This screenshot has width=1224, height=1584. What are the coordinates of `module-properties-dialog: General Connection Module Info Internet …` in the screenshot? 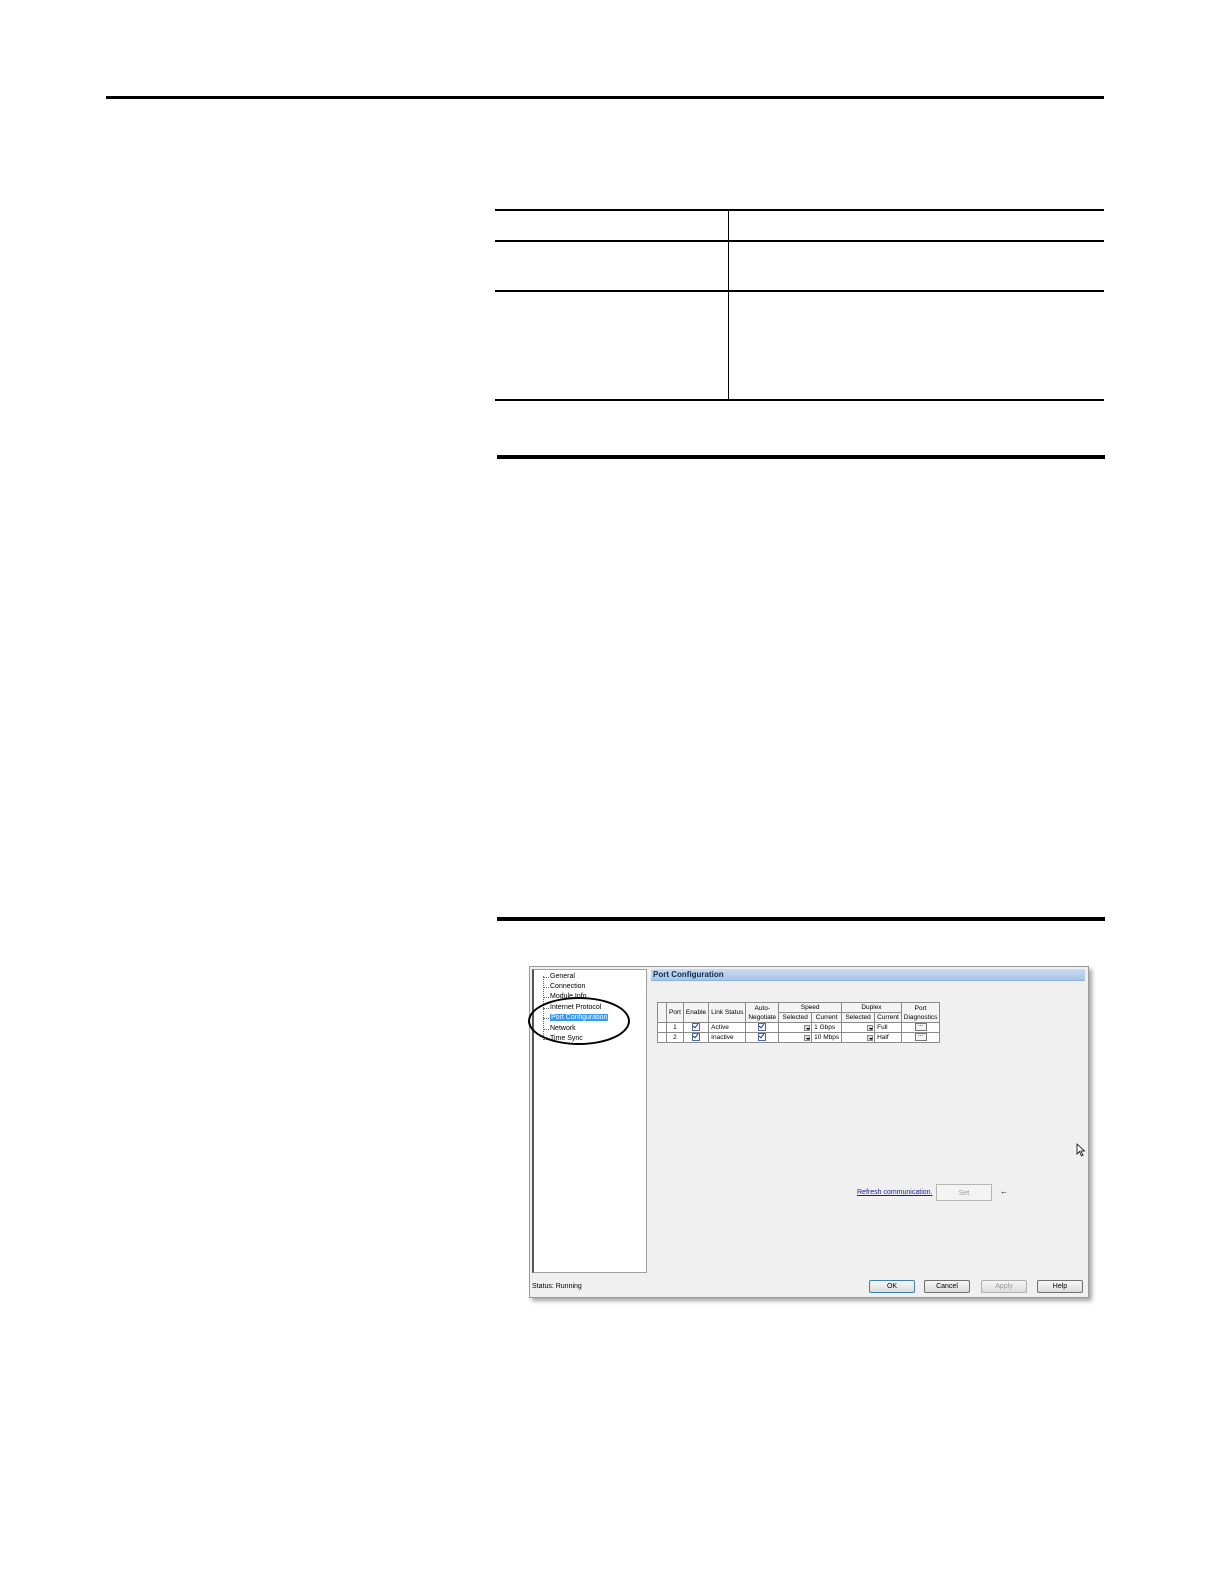 It's located at (808, 1132).